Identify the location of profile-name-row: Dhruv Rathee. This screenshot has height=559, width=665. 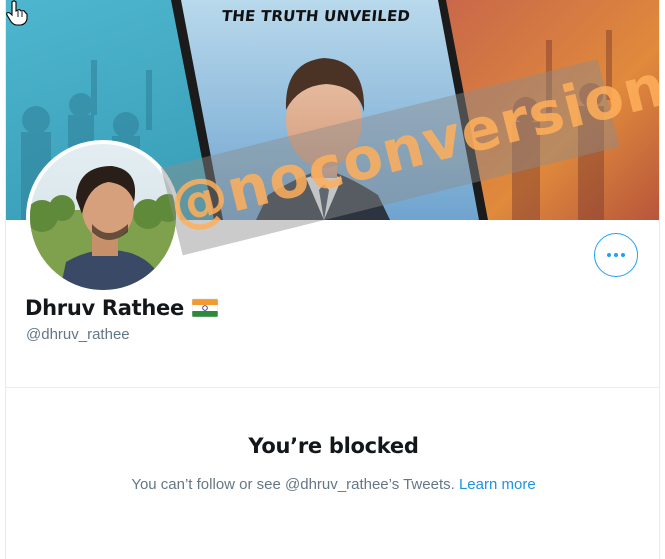
(121, 308).